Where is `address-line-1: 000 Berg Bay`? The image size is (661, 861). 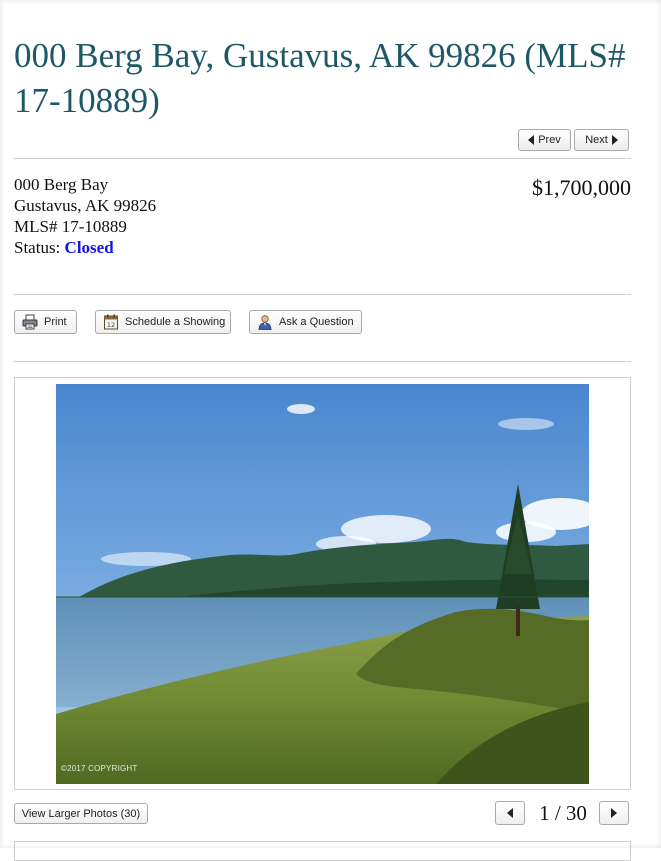
address-line-1: 000 Berg Bay is located at coordinates (61, 184).